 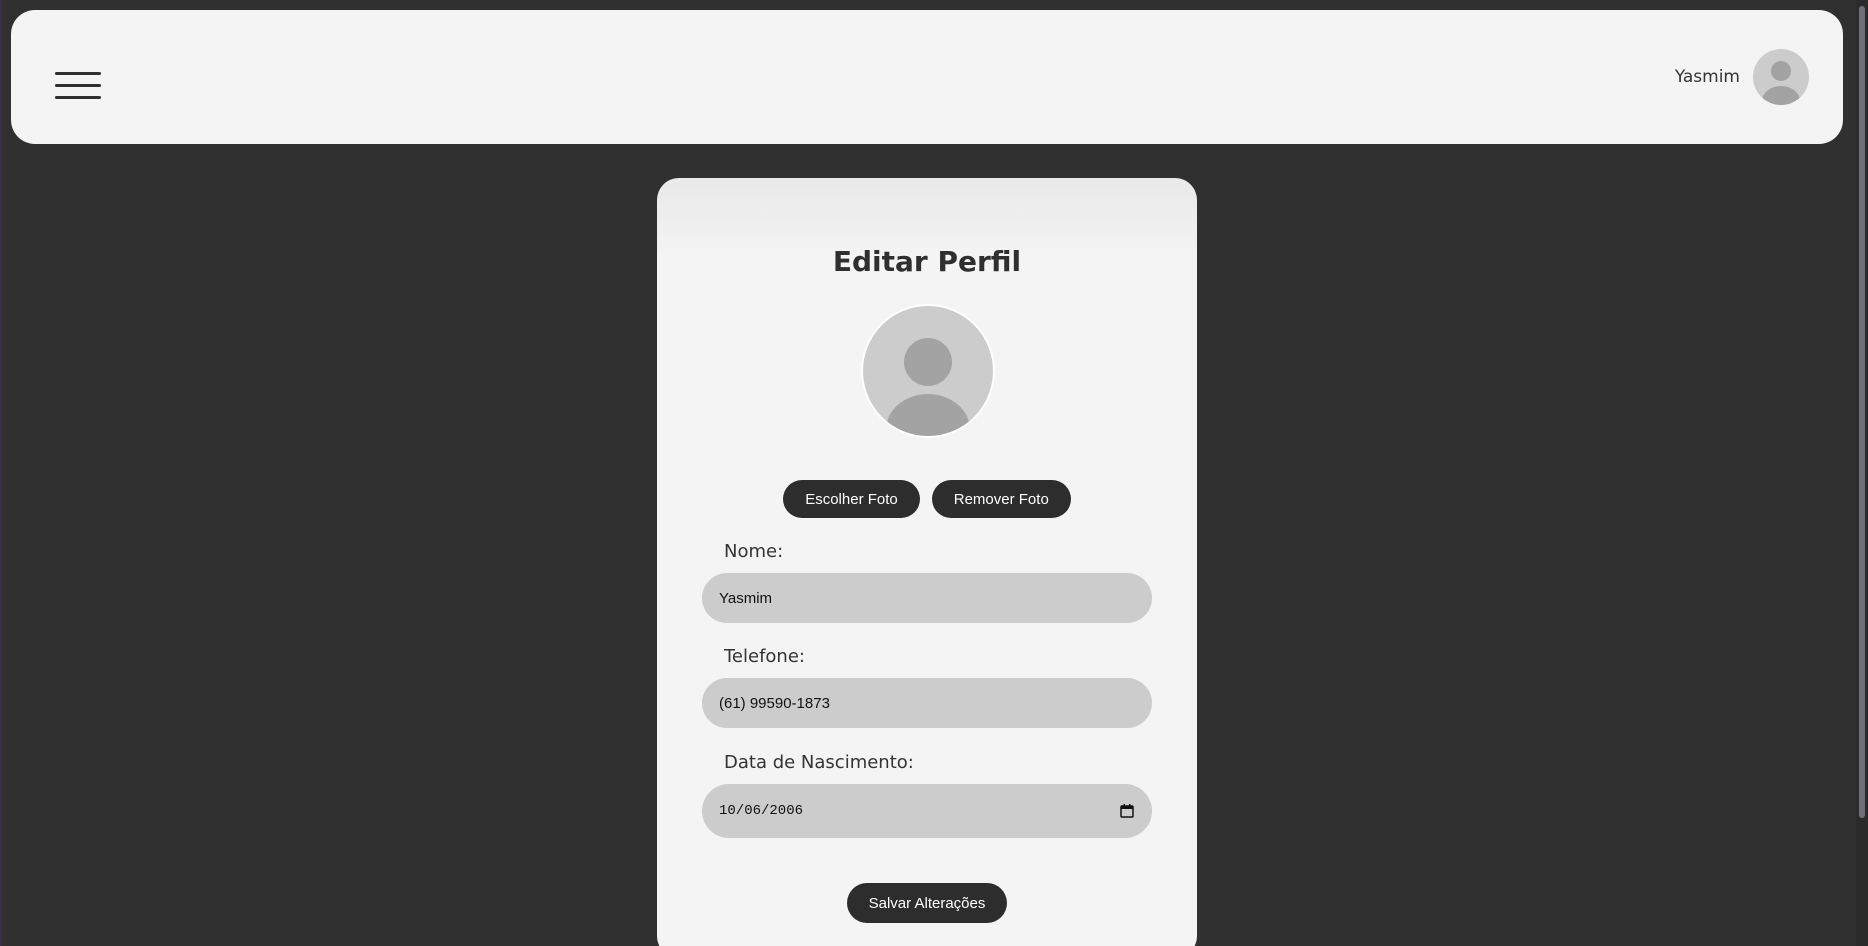 I want to click on save-actions: Salvar Alterações, so click(x=927, y=903).